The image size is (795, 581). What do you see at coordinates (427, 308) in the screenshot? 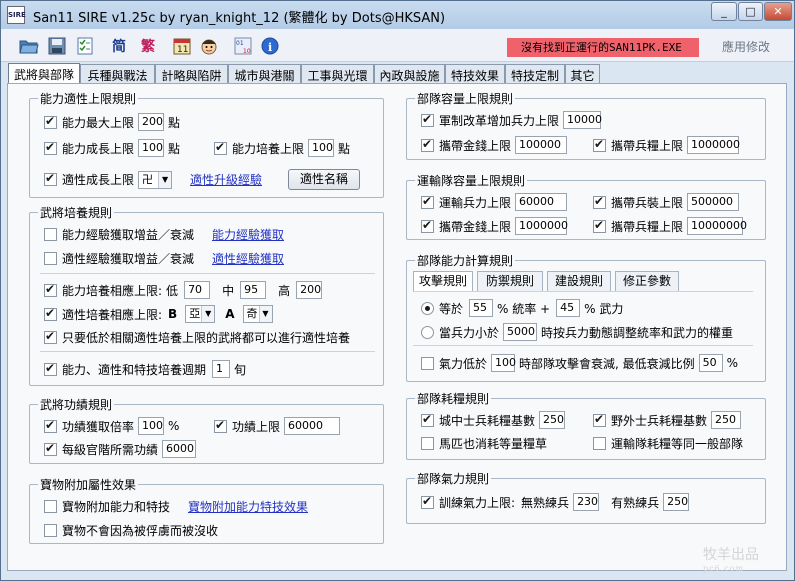
I see `equal-radio` at bounding box center [427, 308].